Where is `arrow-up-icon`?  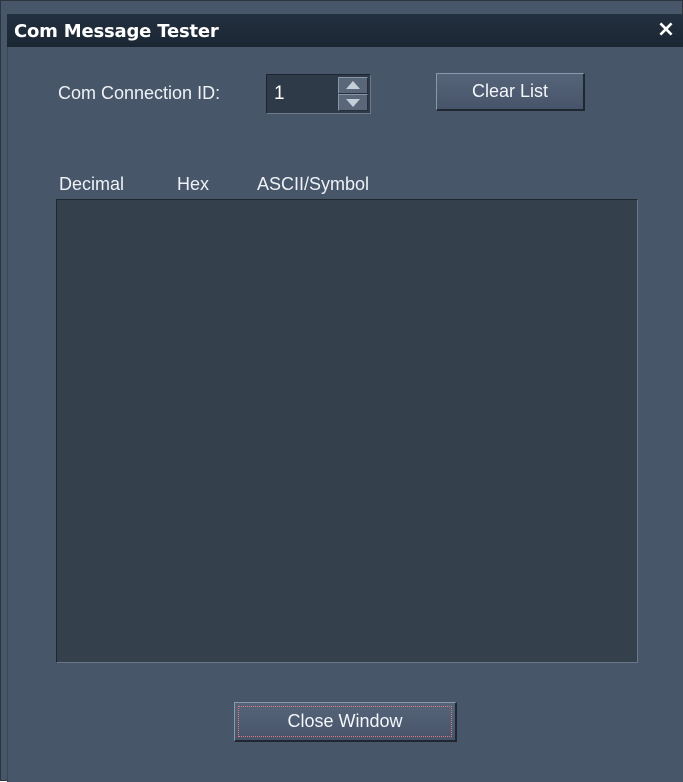
arrow-up-icon is located at coordinates (353, 85).